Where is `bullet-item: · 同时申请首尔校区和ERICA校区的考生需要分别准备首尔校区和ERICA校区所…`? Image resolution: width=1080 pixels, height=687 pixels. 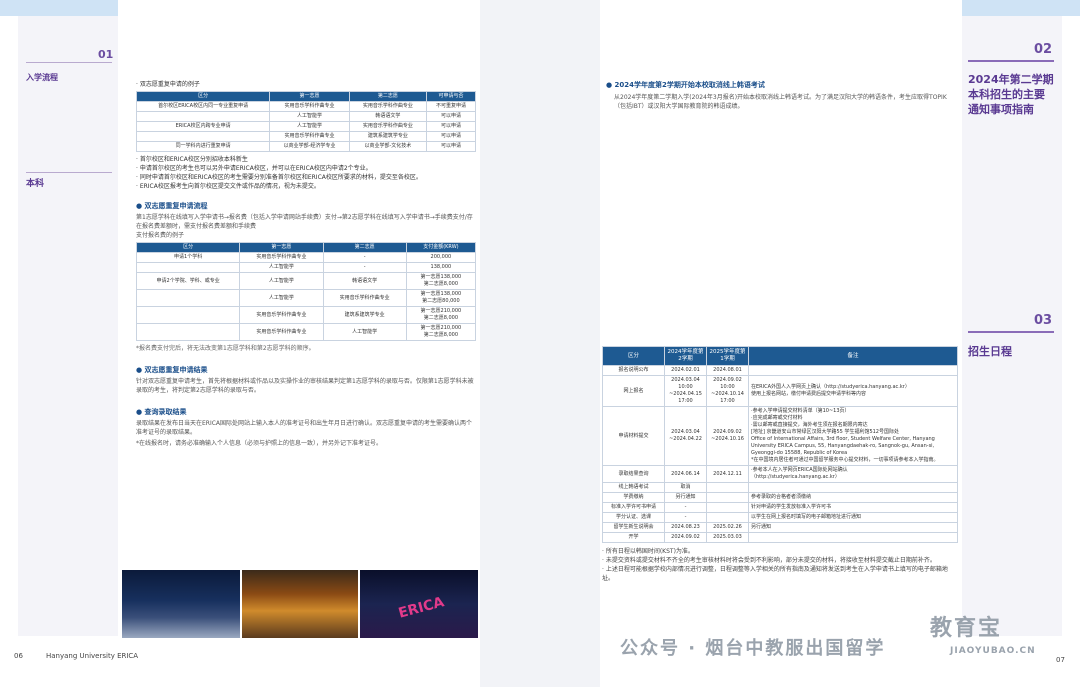
bullet-item: · 同时申请首尔校区和ERICA校区的考生需要分别准备首尔校区和ERICA校区所… is located at coordinates (279, 177).